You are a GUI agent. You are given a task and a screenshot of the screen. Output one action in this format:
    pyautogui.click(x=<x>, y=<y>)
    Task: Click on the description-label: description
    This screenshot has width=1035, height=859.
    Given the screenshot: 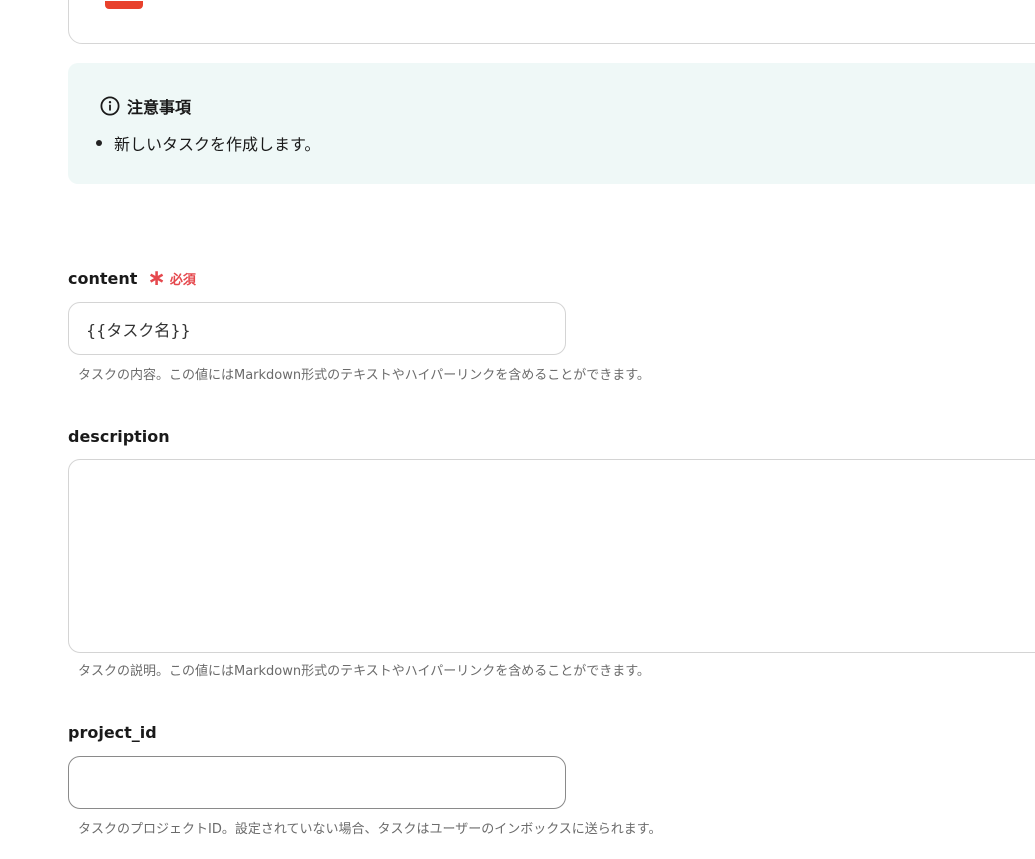 What is the action you would take?
    pyautogui.click(x=119, y=436)
    